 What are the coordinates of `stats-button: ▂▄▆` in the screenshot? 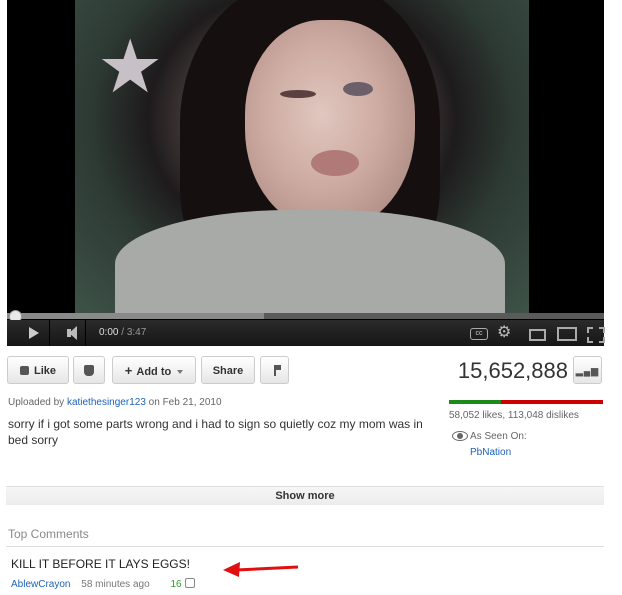 It's located at (587, 370).